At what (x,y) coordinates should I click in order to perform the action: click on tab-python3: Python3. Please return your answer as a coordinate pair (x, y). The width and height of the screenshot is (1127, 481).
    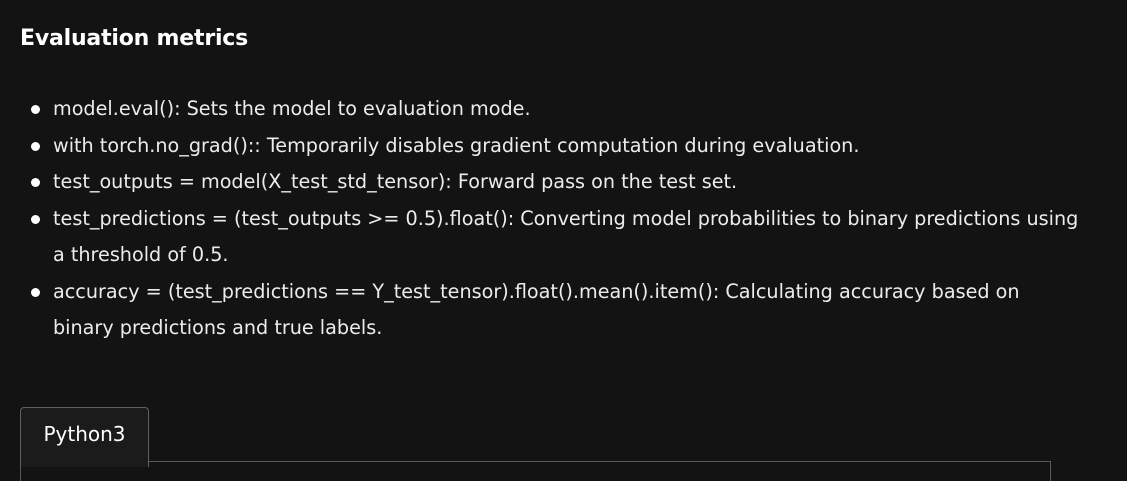
    Looking at the image, I should click on (84, 437).